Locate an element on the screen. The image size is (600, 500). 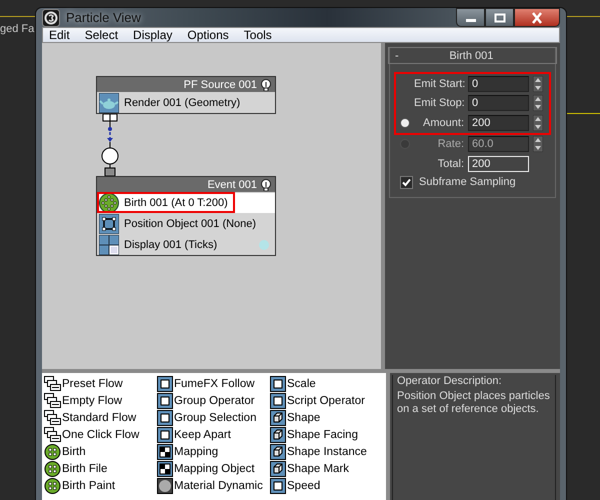
sphere-icon is located at coordinates (165, 486).